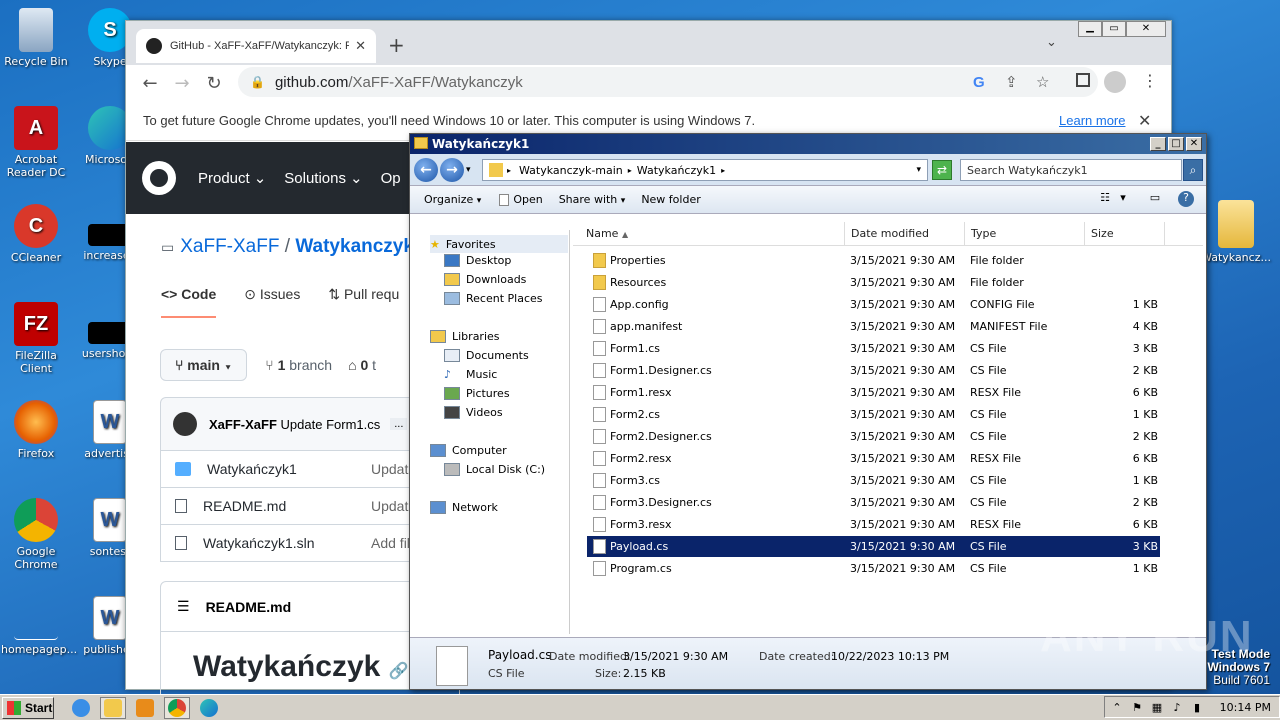  I want to click on maximize-button: ▭, so click(1114, 29).